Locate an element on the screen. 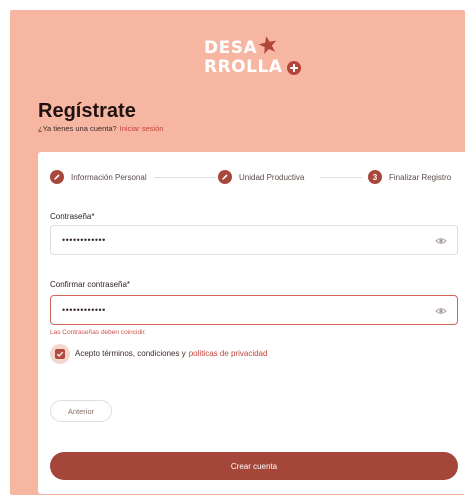  checkmark-icon is located at coordinates (60, 354).